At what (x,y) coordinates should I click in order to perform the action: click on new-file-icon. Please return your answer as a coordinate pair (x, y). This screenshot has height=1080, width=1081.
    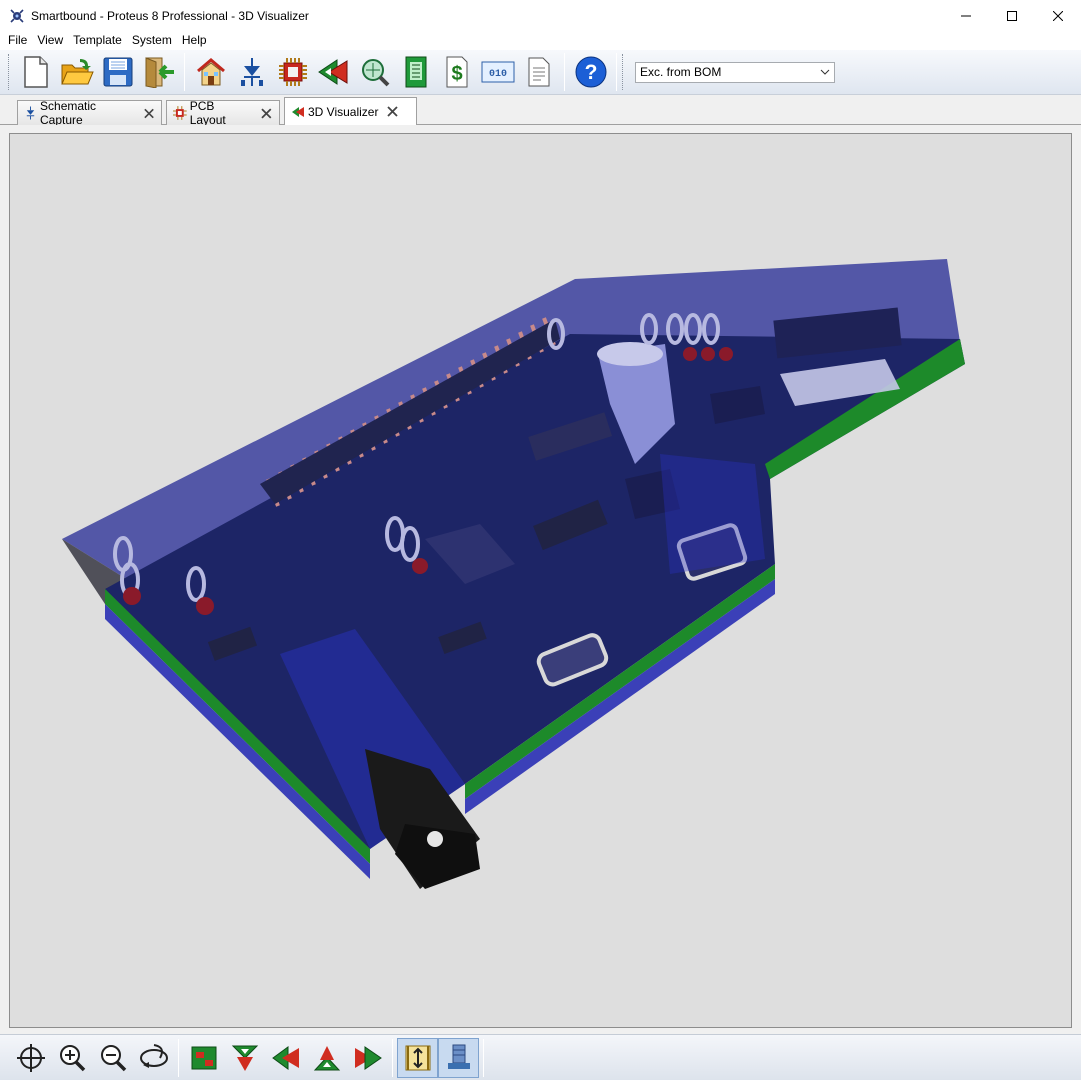
    Looking at the image, I should click on (35, 72).